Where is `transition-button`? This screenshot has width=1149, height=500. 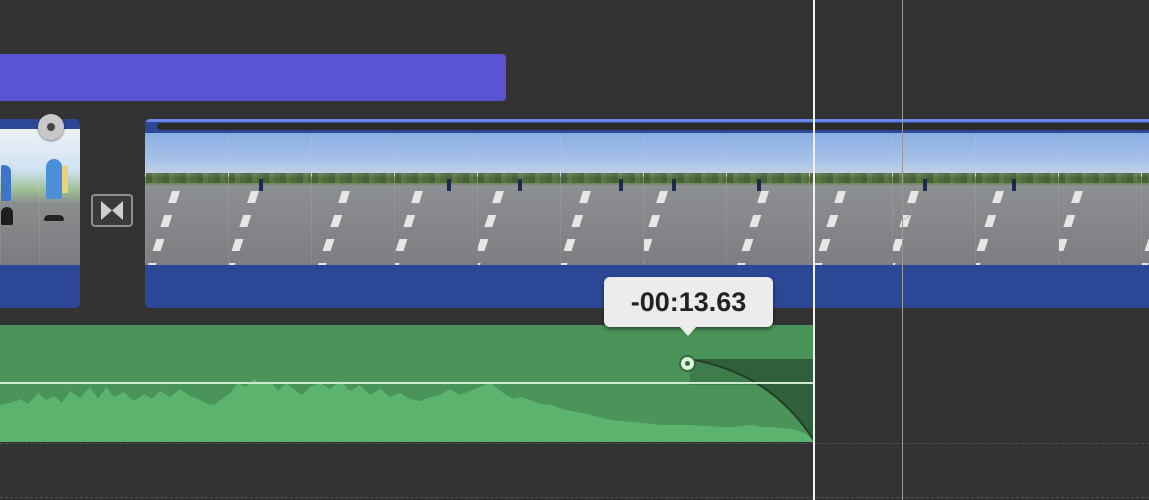 transition-button is located at coordinates (112, 210).